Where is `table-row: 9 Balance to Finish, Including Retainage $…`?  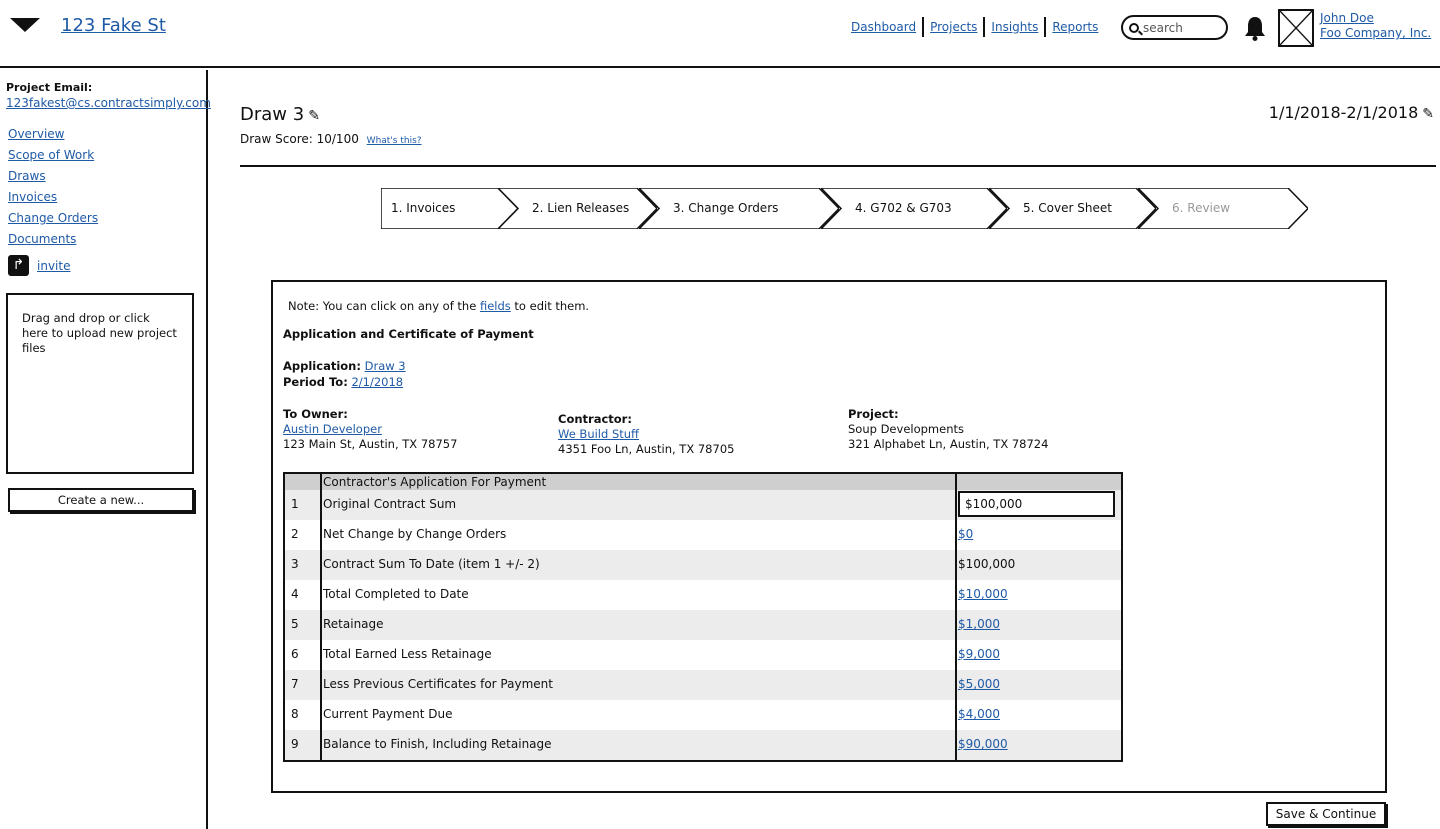 table-row: 9 Balance to Finish, Including Retainage $… is located at coordinates (703, 745).